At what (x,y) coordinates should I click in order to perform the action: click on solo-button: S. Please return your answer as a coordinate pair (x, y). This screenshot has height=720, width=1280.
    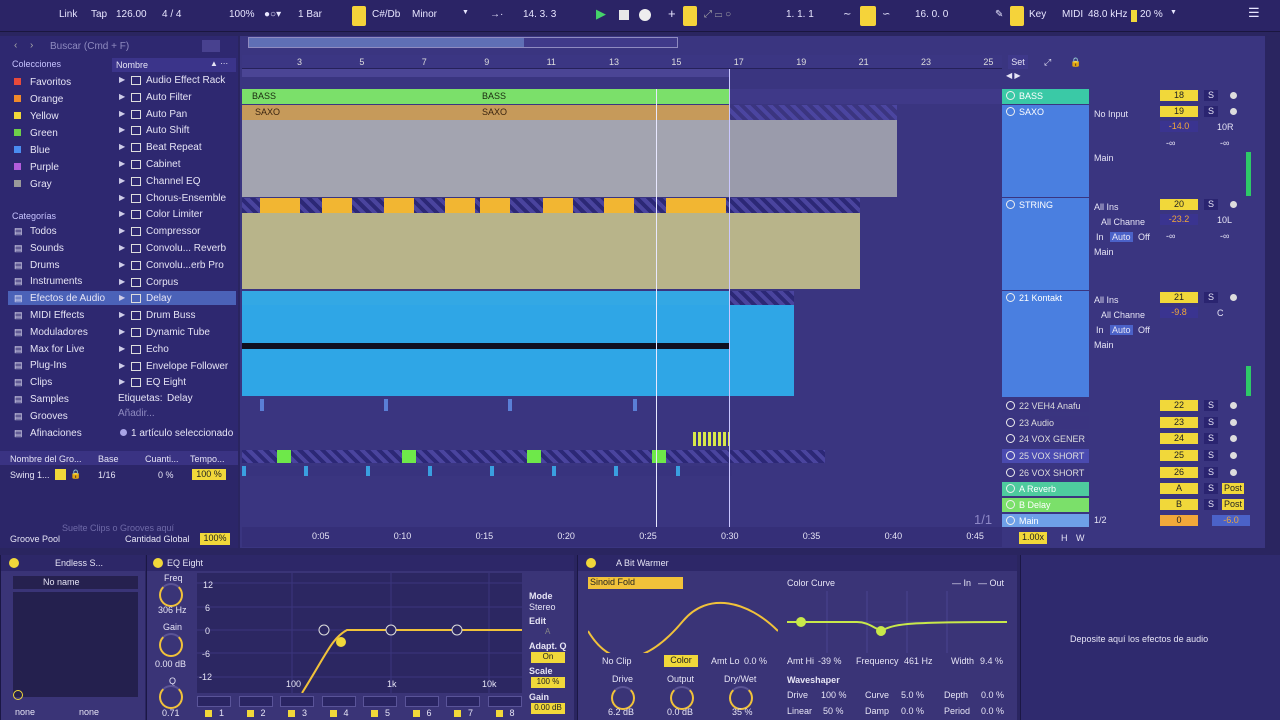
    Looking at the image, I should click on (1211, 95).